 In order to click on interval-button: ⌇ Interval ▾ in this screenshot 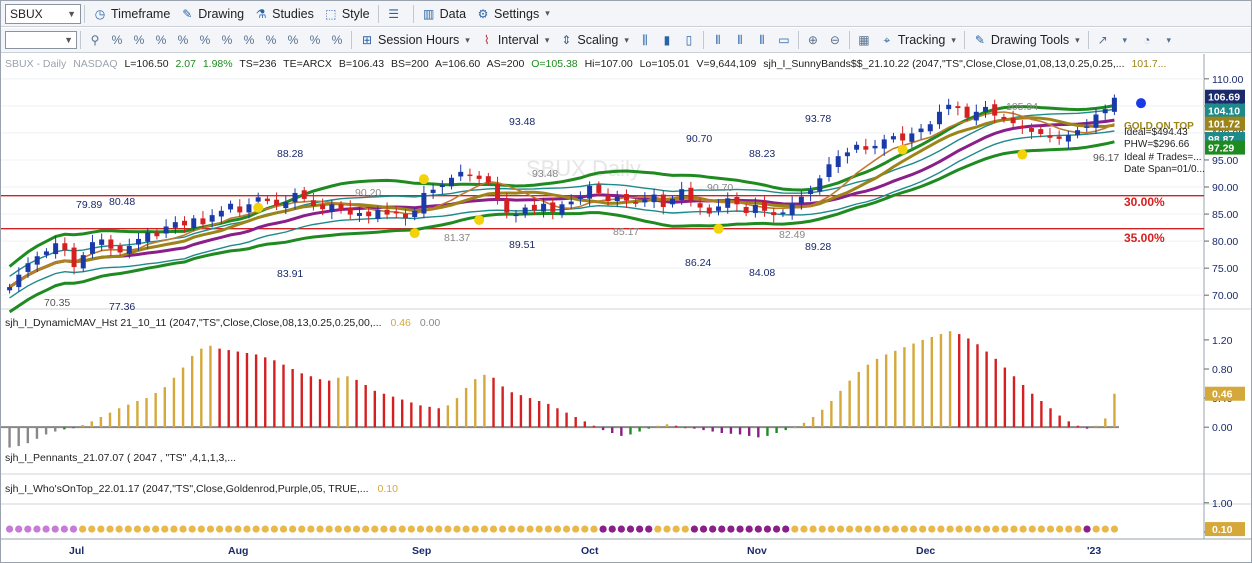, I will do `click(515, 40)`.